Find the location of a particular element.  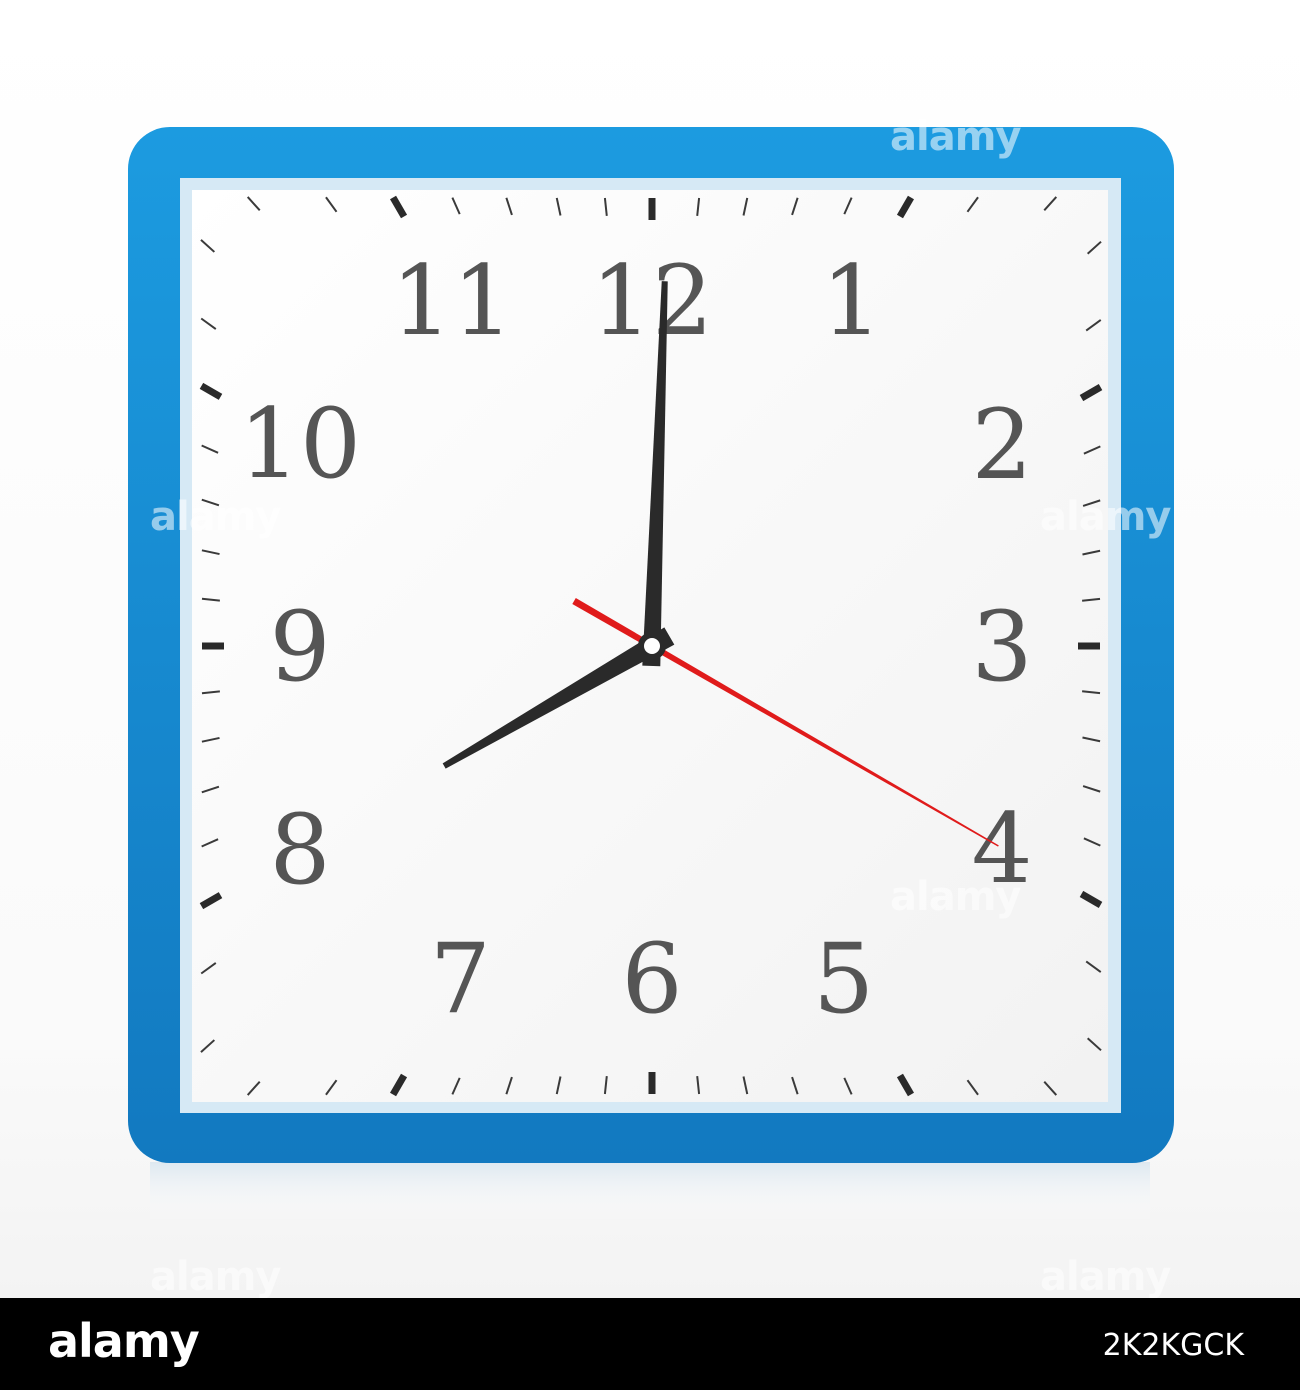

stock-footer-bar: alamy 2K2KGCK is located at coordinates (650, 1344).